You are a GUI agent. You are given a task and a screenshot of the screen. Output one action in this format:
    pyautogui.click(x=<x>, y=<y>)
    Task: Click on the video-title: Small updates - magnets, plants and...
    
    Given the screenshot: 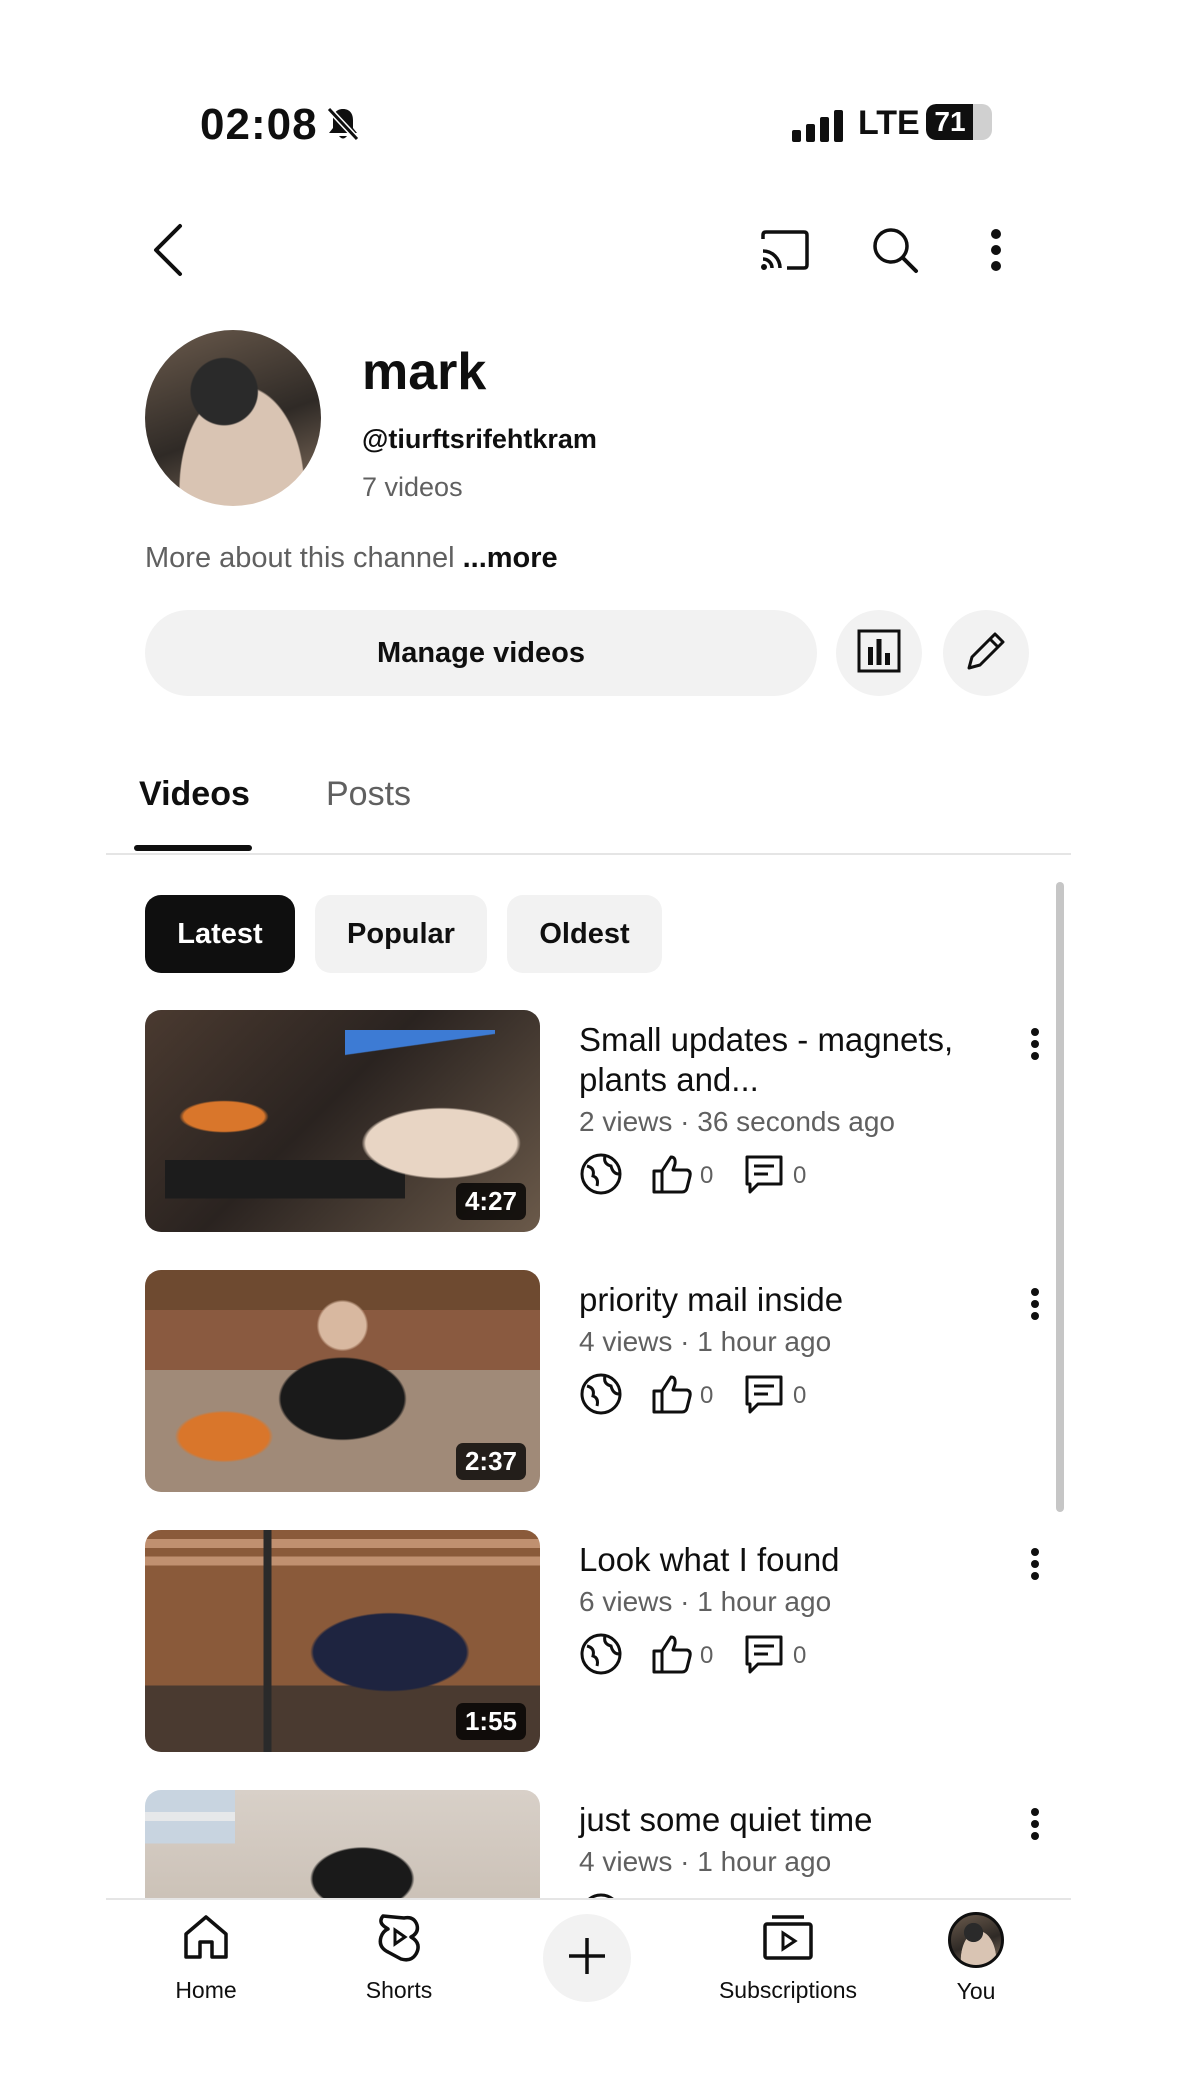 What is the action you would take?
    pyautogui.click(x=789, y=1060)
    